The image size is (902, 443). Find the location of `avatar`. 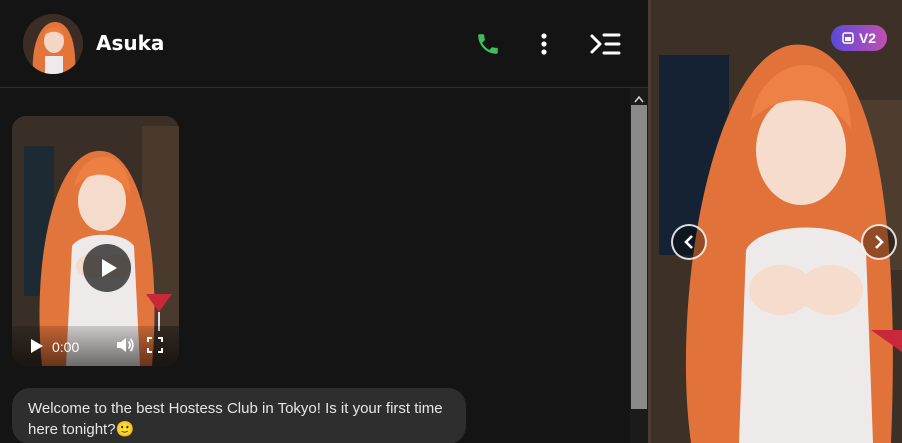

avatar is located at coordinates (53, 44).